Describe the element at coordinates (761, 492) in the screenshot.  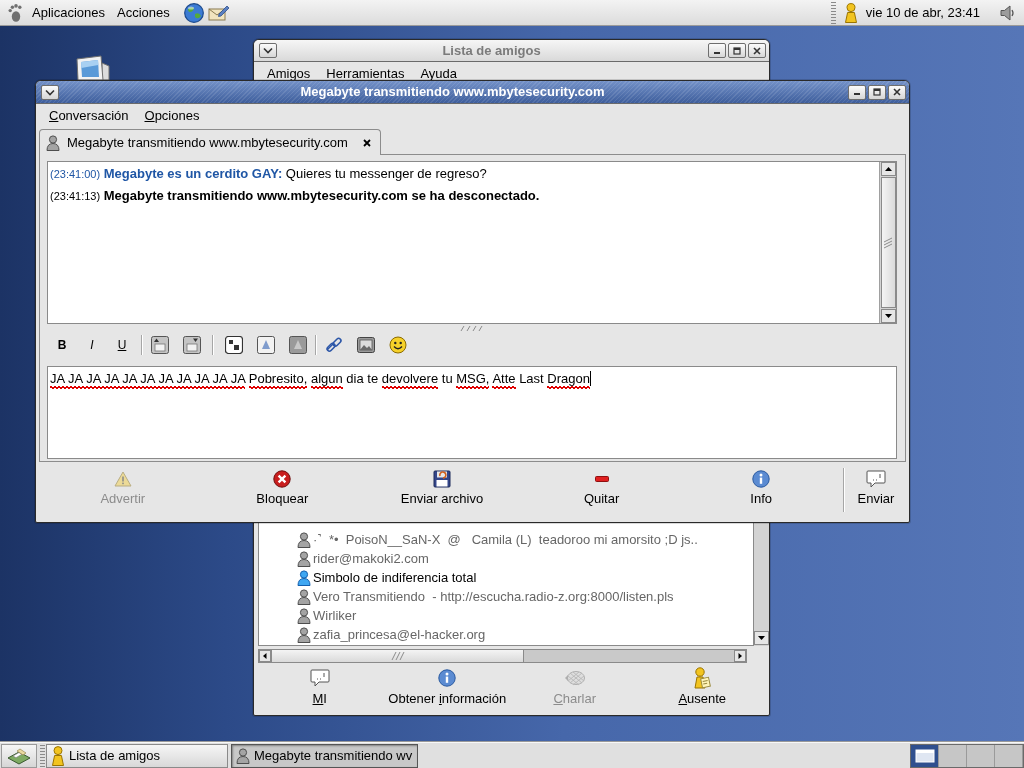
I see `info-button: Info` at that location.